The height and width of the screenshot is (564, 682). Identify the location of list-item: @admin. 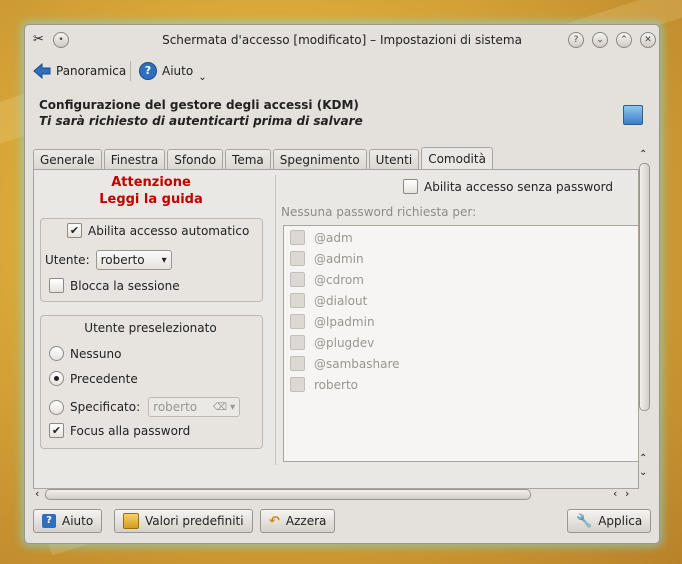
(327, 258).